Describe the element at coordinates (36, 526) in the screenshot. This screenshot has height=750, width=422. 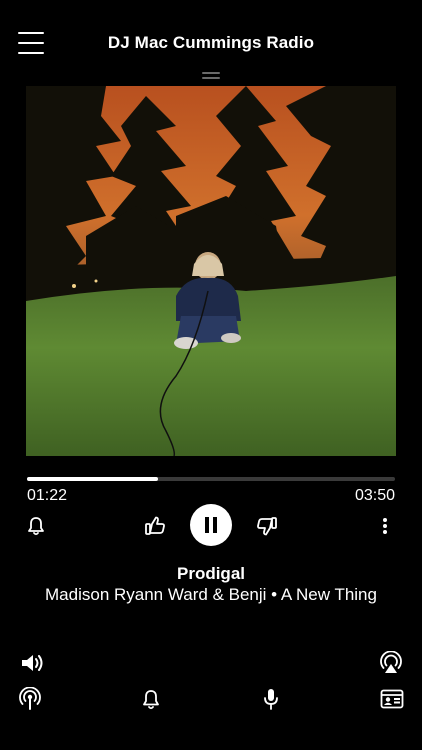
I see `bell-icon` at that location.